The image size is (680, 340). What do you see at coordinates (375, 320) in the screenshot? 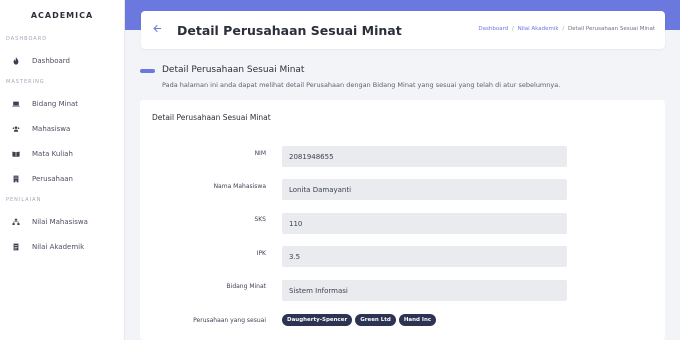
I see `company-badge: Green Ltd` at bounding box center [375, 320].